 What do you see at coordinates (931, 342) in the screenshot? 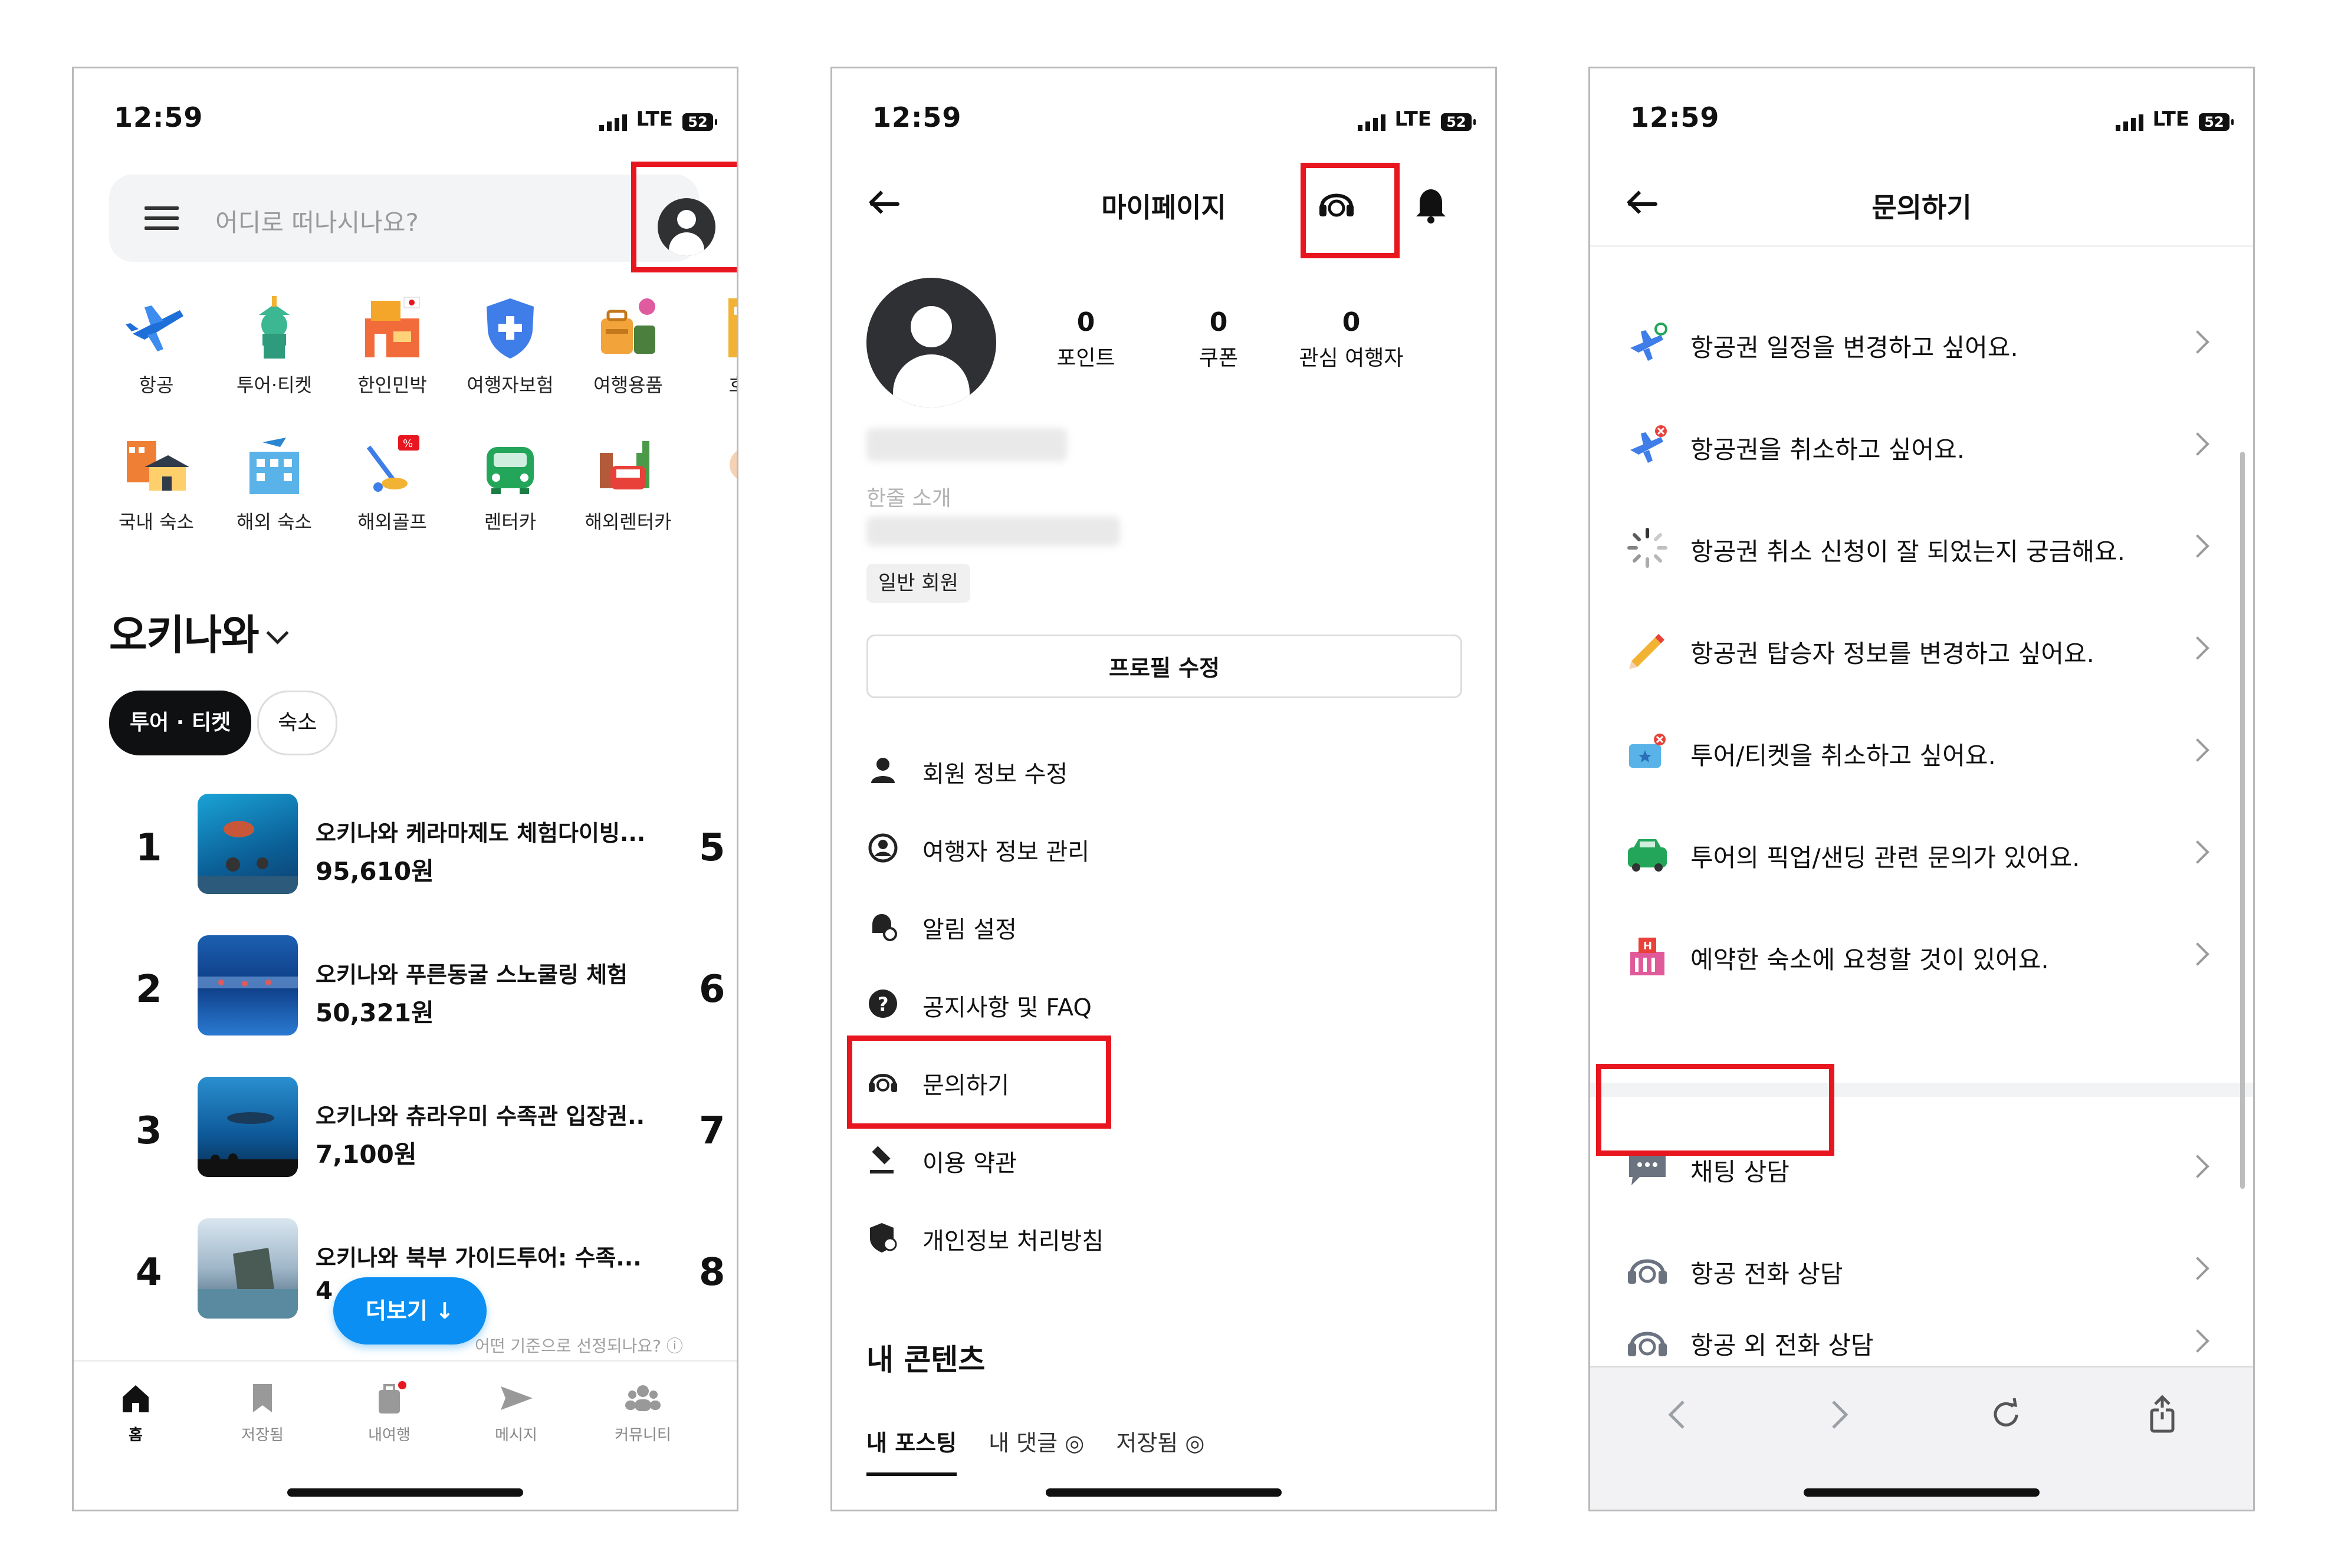
I see `avatar` at bounding box center [931, 342].